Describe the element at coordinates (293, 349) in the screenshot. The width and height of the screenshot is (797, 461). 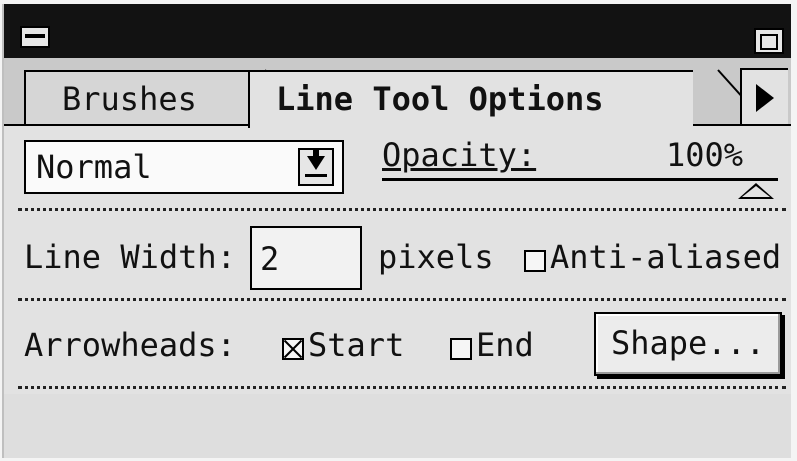
I see `arrowhead-start-checkbox` at that location.